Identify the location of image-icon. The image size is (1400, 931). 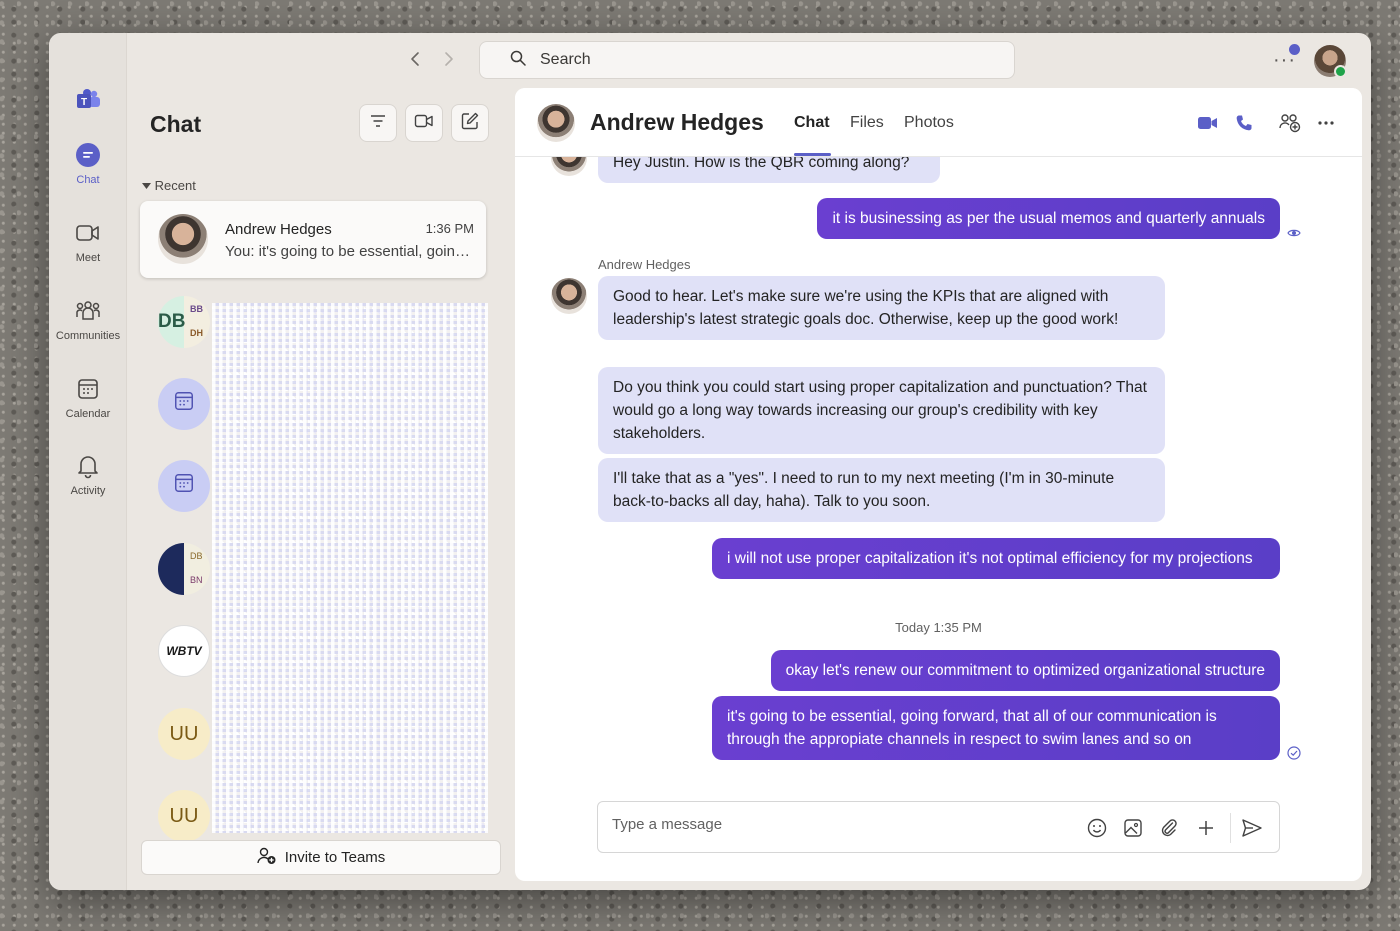
(1133, 828).